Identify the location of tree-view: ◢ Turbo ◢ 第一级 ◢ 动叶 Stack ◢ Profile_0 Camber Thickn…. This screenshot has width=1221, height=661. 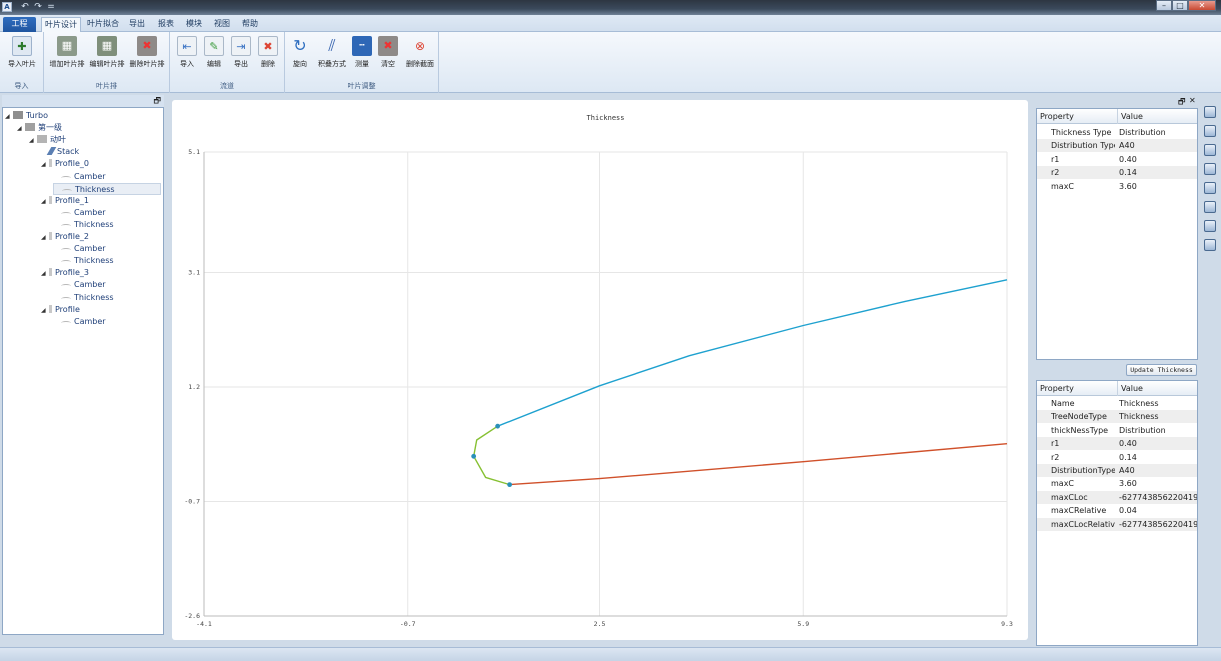
(83, 371).